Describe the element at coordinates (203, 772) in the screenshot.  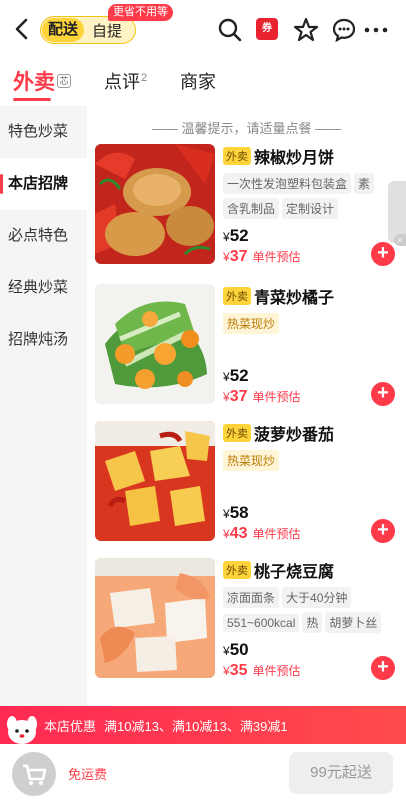
I see `cart-bar: 免运费 99元起送` at that location.